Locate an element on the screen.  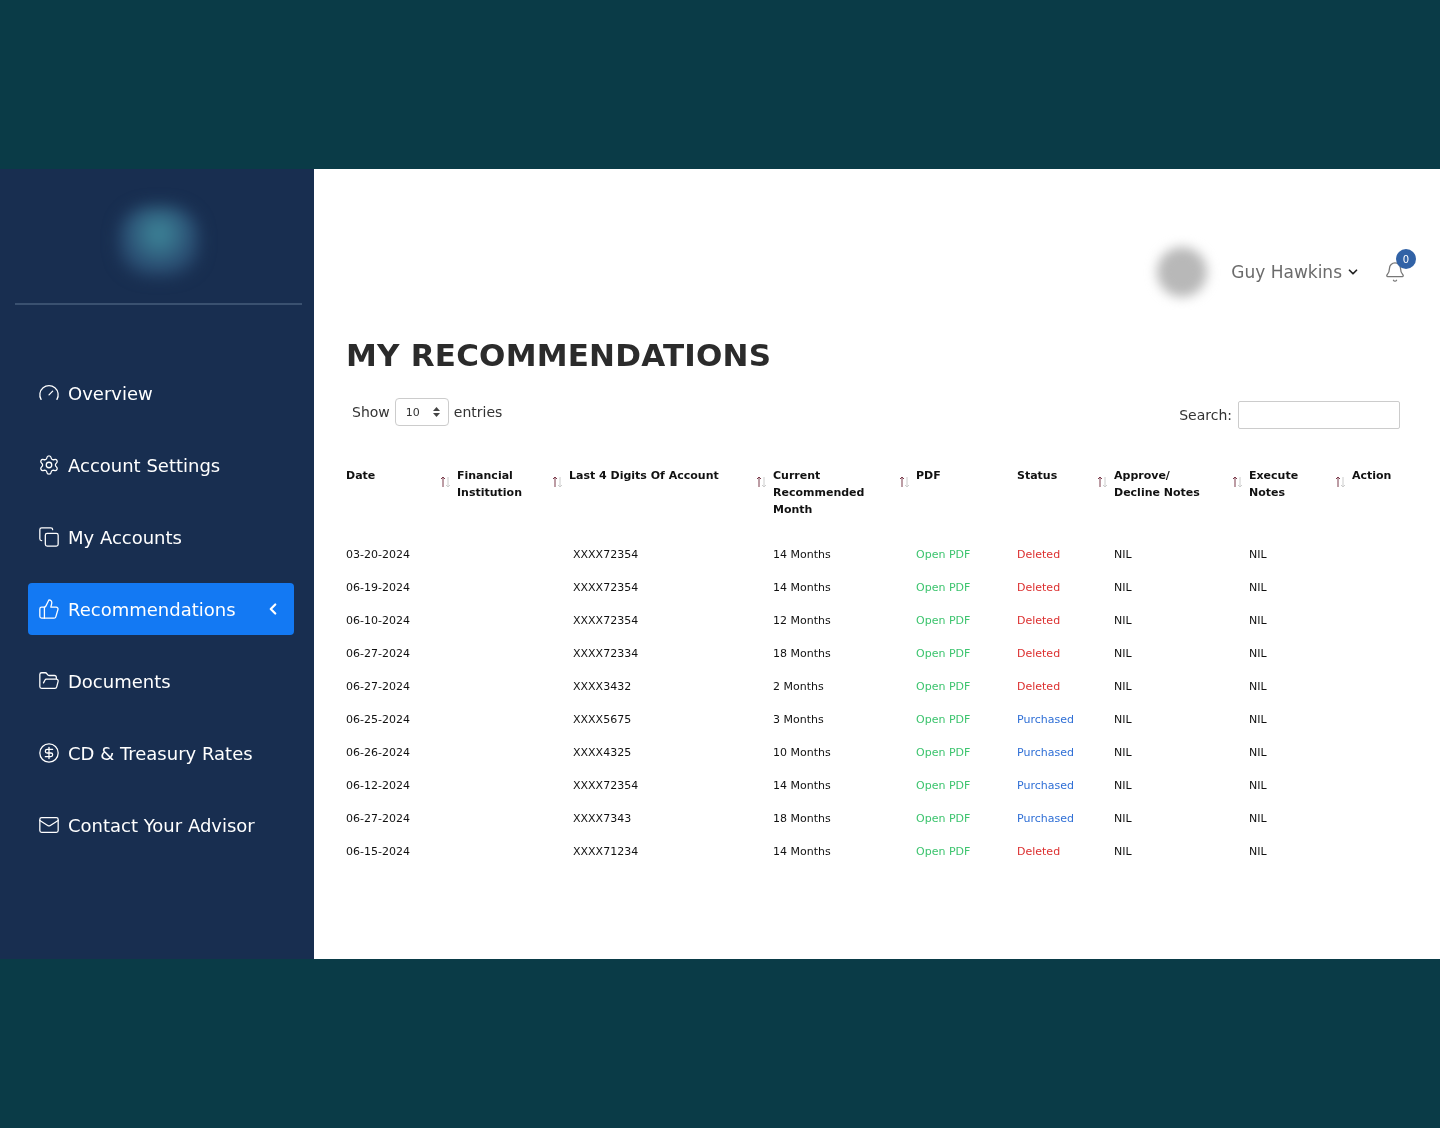
column-header: Approve/ Decline Notes is located at coordinates (1157, 484).